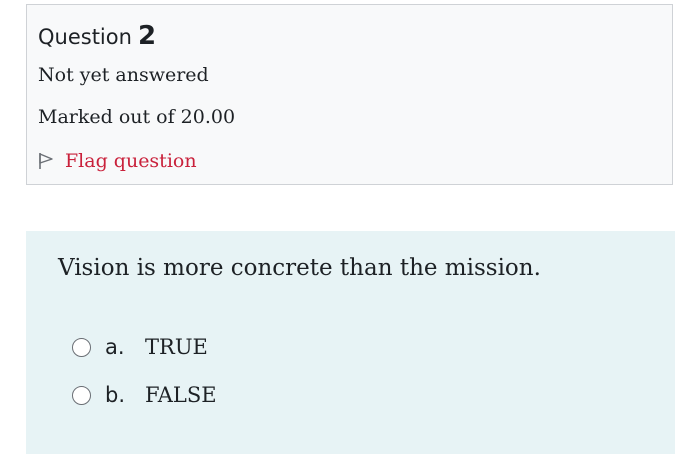 This screenshot has width=700, height=454. Describe the element at coordinates (144, 395) in the screenshot. I see `answer-option-false: b. FALSE` at that location.